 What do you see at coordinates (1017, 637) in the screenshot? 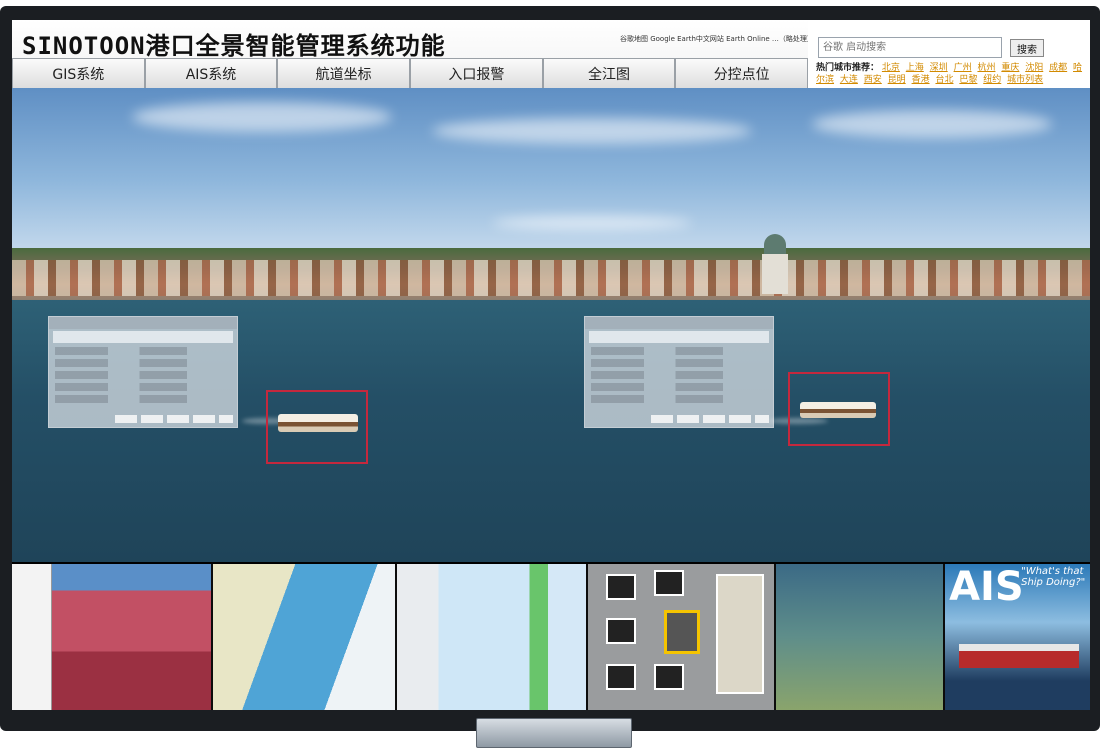
I see `thumb-ais-poster: AIS "What's that Ship Doing?"` at bounding box center [1017, 637].